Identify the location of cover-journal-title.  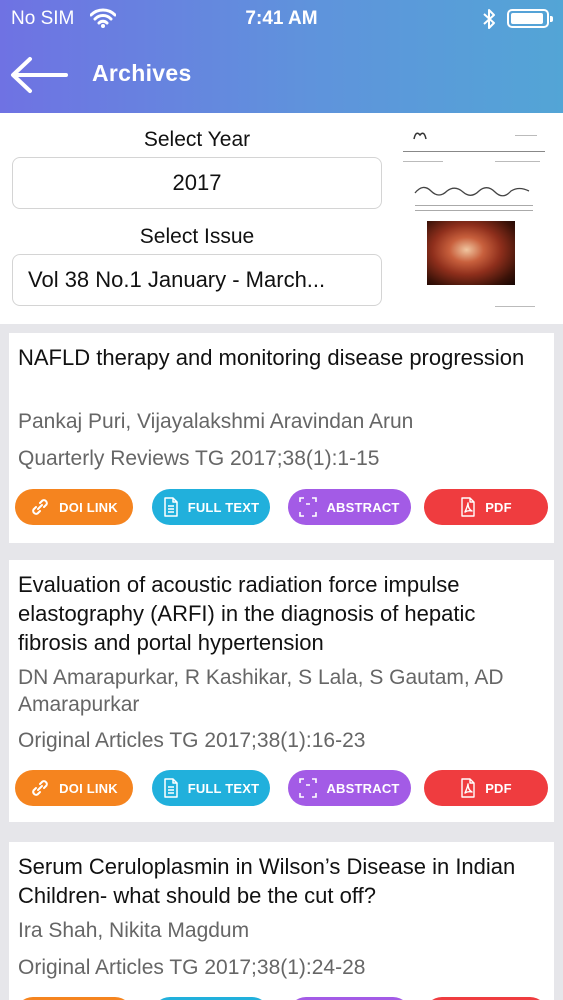
(473, 191).